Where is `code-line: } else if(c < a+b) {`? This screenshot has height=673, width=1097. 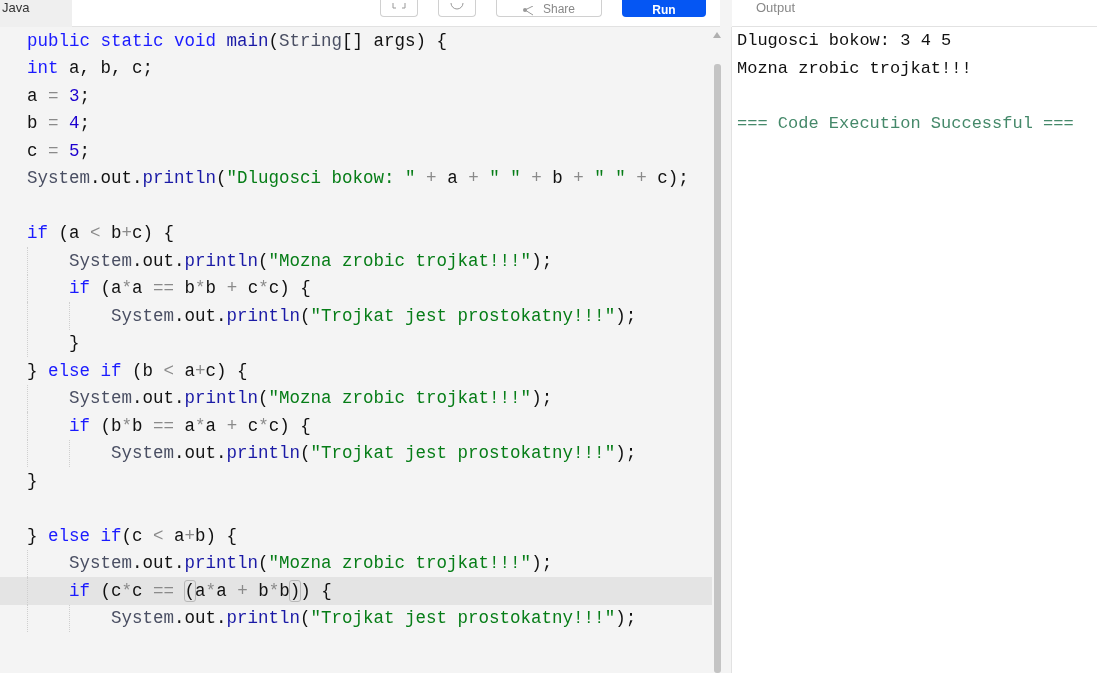
code-line: } else if(c < a+b) { is located at coordinates (132, 536).